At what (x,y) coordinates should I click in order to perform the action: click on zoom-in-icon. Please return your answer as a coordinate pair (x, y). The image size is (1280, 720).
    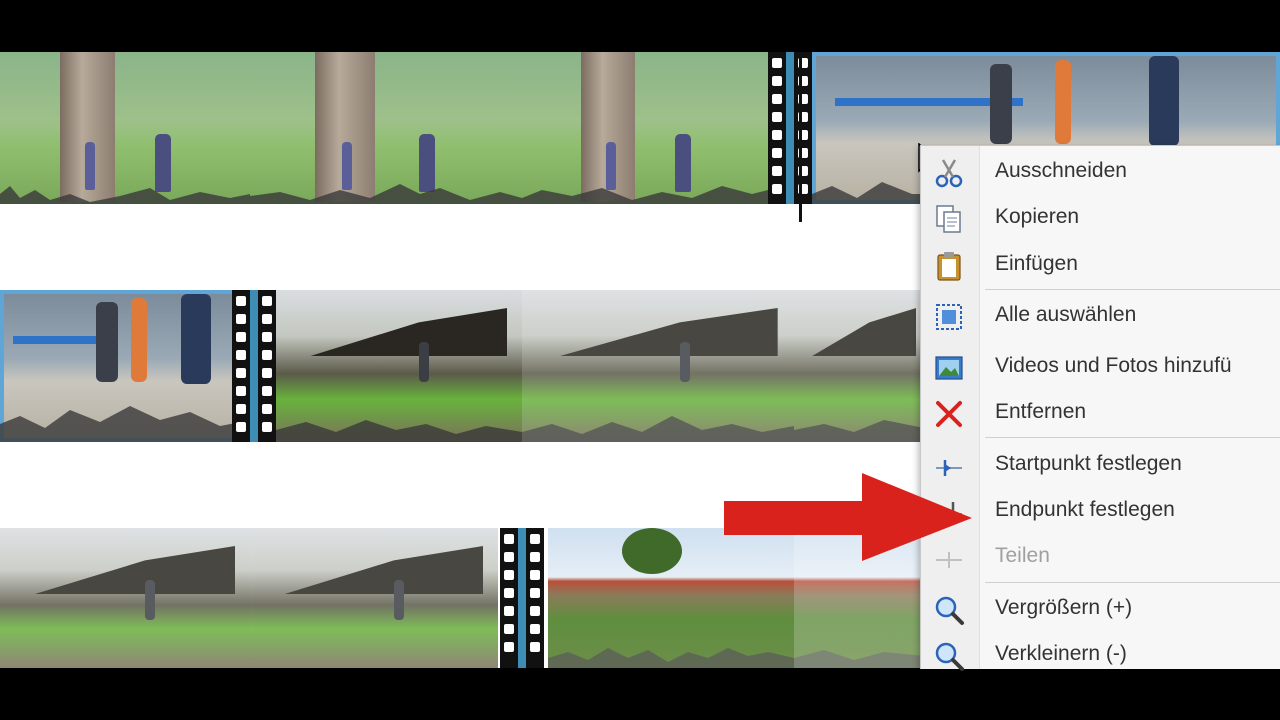
    Looking at the image, I should click on (949, 610).